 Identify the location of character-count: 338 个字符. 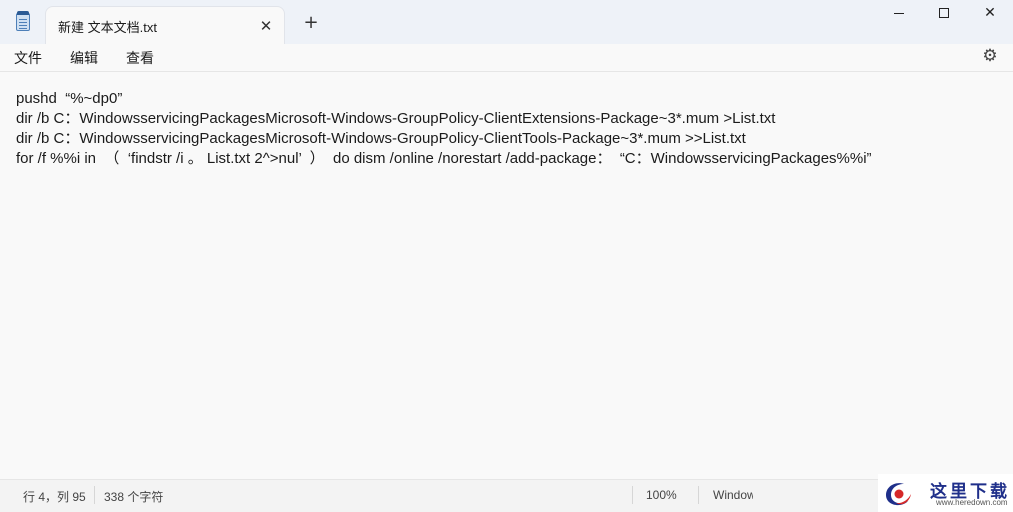
(134, 497).